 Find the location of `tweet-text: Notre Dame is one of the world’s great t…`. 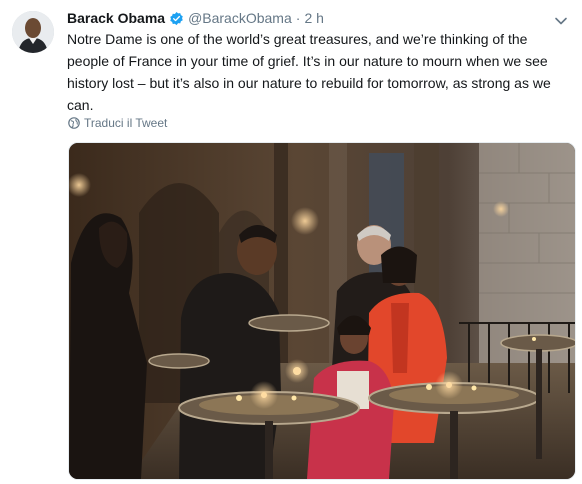

tweet-text: Notre Dame is one of the world’s great t… is located at coordinates (309, 72).